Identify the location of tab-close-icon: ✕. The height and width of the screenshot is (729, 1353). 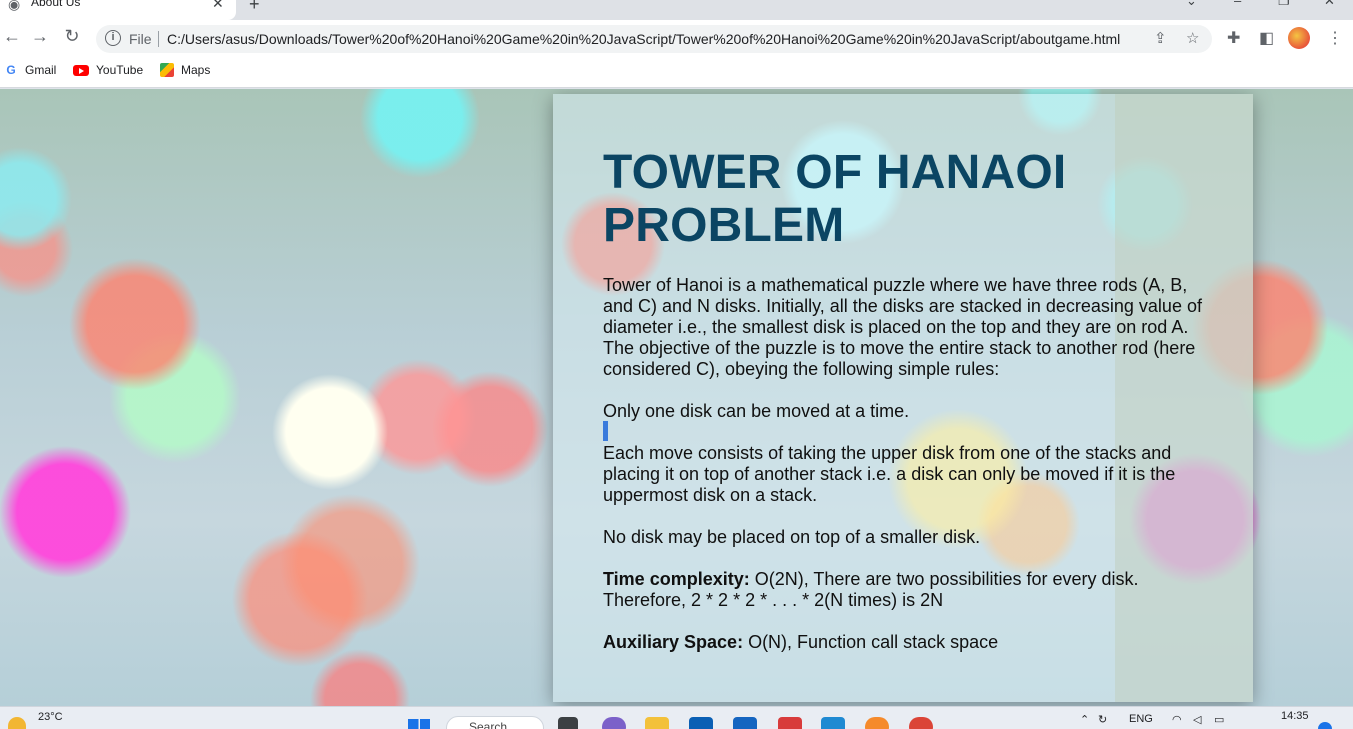
(218, 6).